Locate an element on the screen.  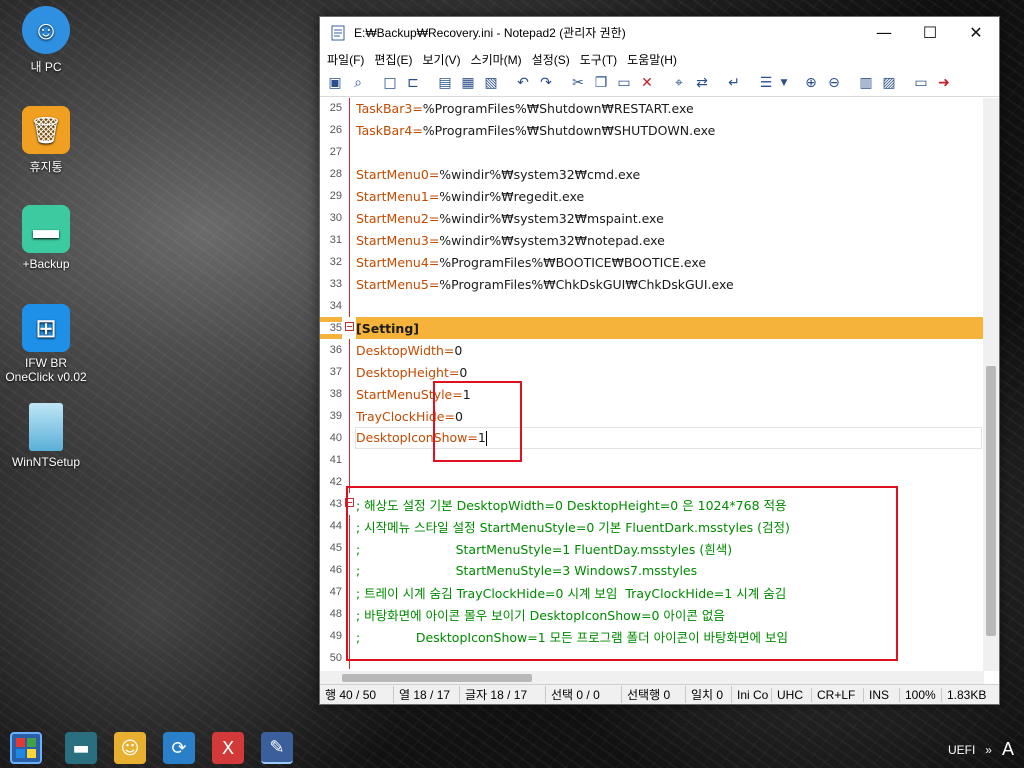
replace-icon: ⇄ is located at coordinates (702, 83).